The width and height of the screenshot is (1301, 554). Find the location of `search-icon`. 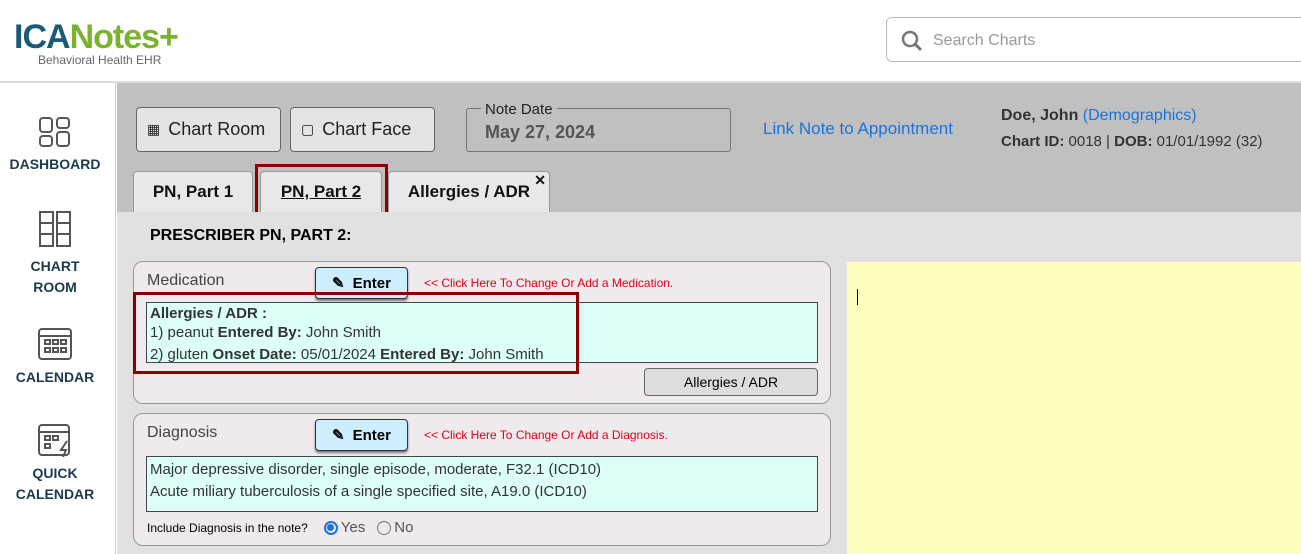

search-icon is located at coordinates (912, 41).